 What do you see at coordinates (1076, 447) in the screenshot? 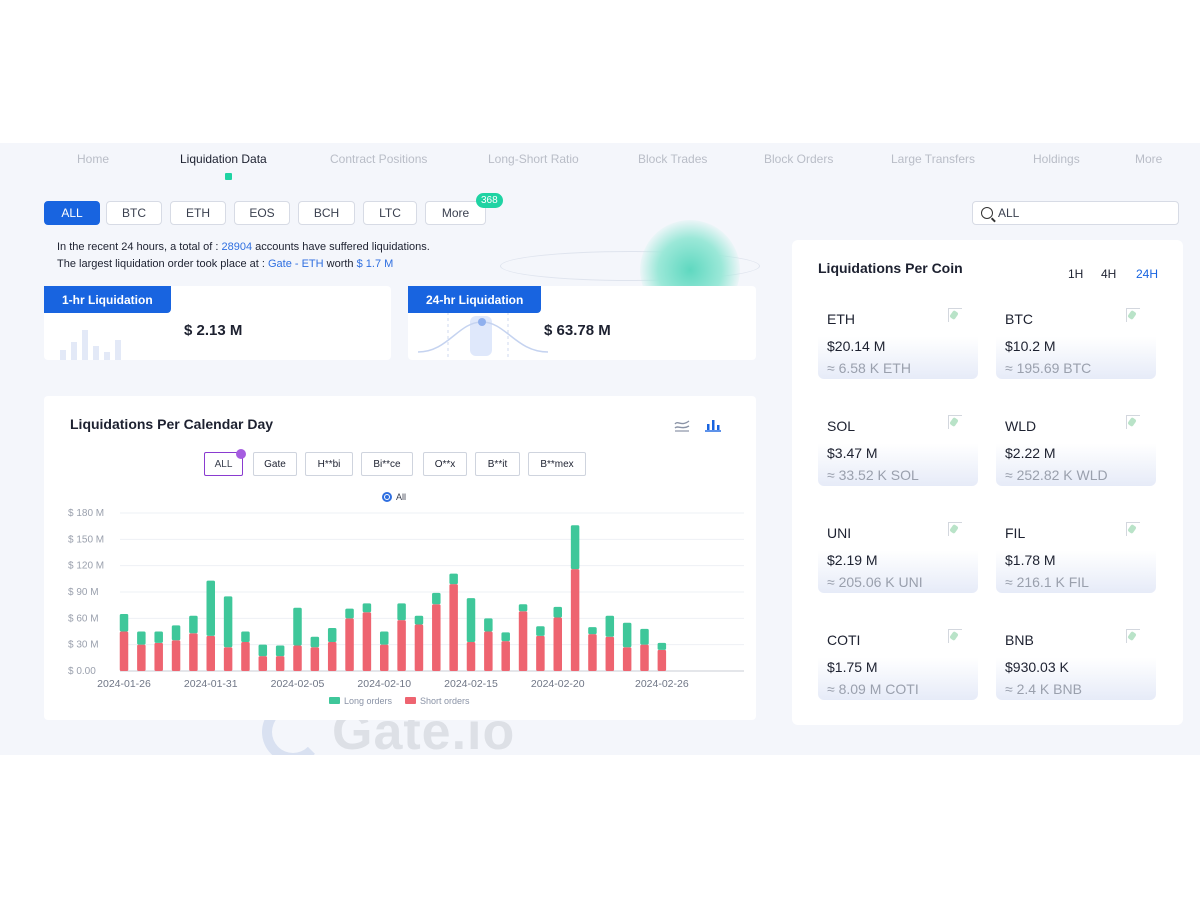
I see `coin-card-wld: WLD $2.22 M ≈ 252.82 K WLD` at bounding box center [1076, 447].